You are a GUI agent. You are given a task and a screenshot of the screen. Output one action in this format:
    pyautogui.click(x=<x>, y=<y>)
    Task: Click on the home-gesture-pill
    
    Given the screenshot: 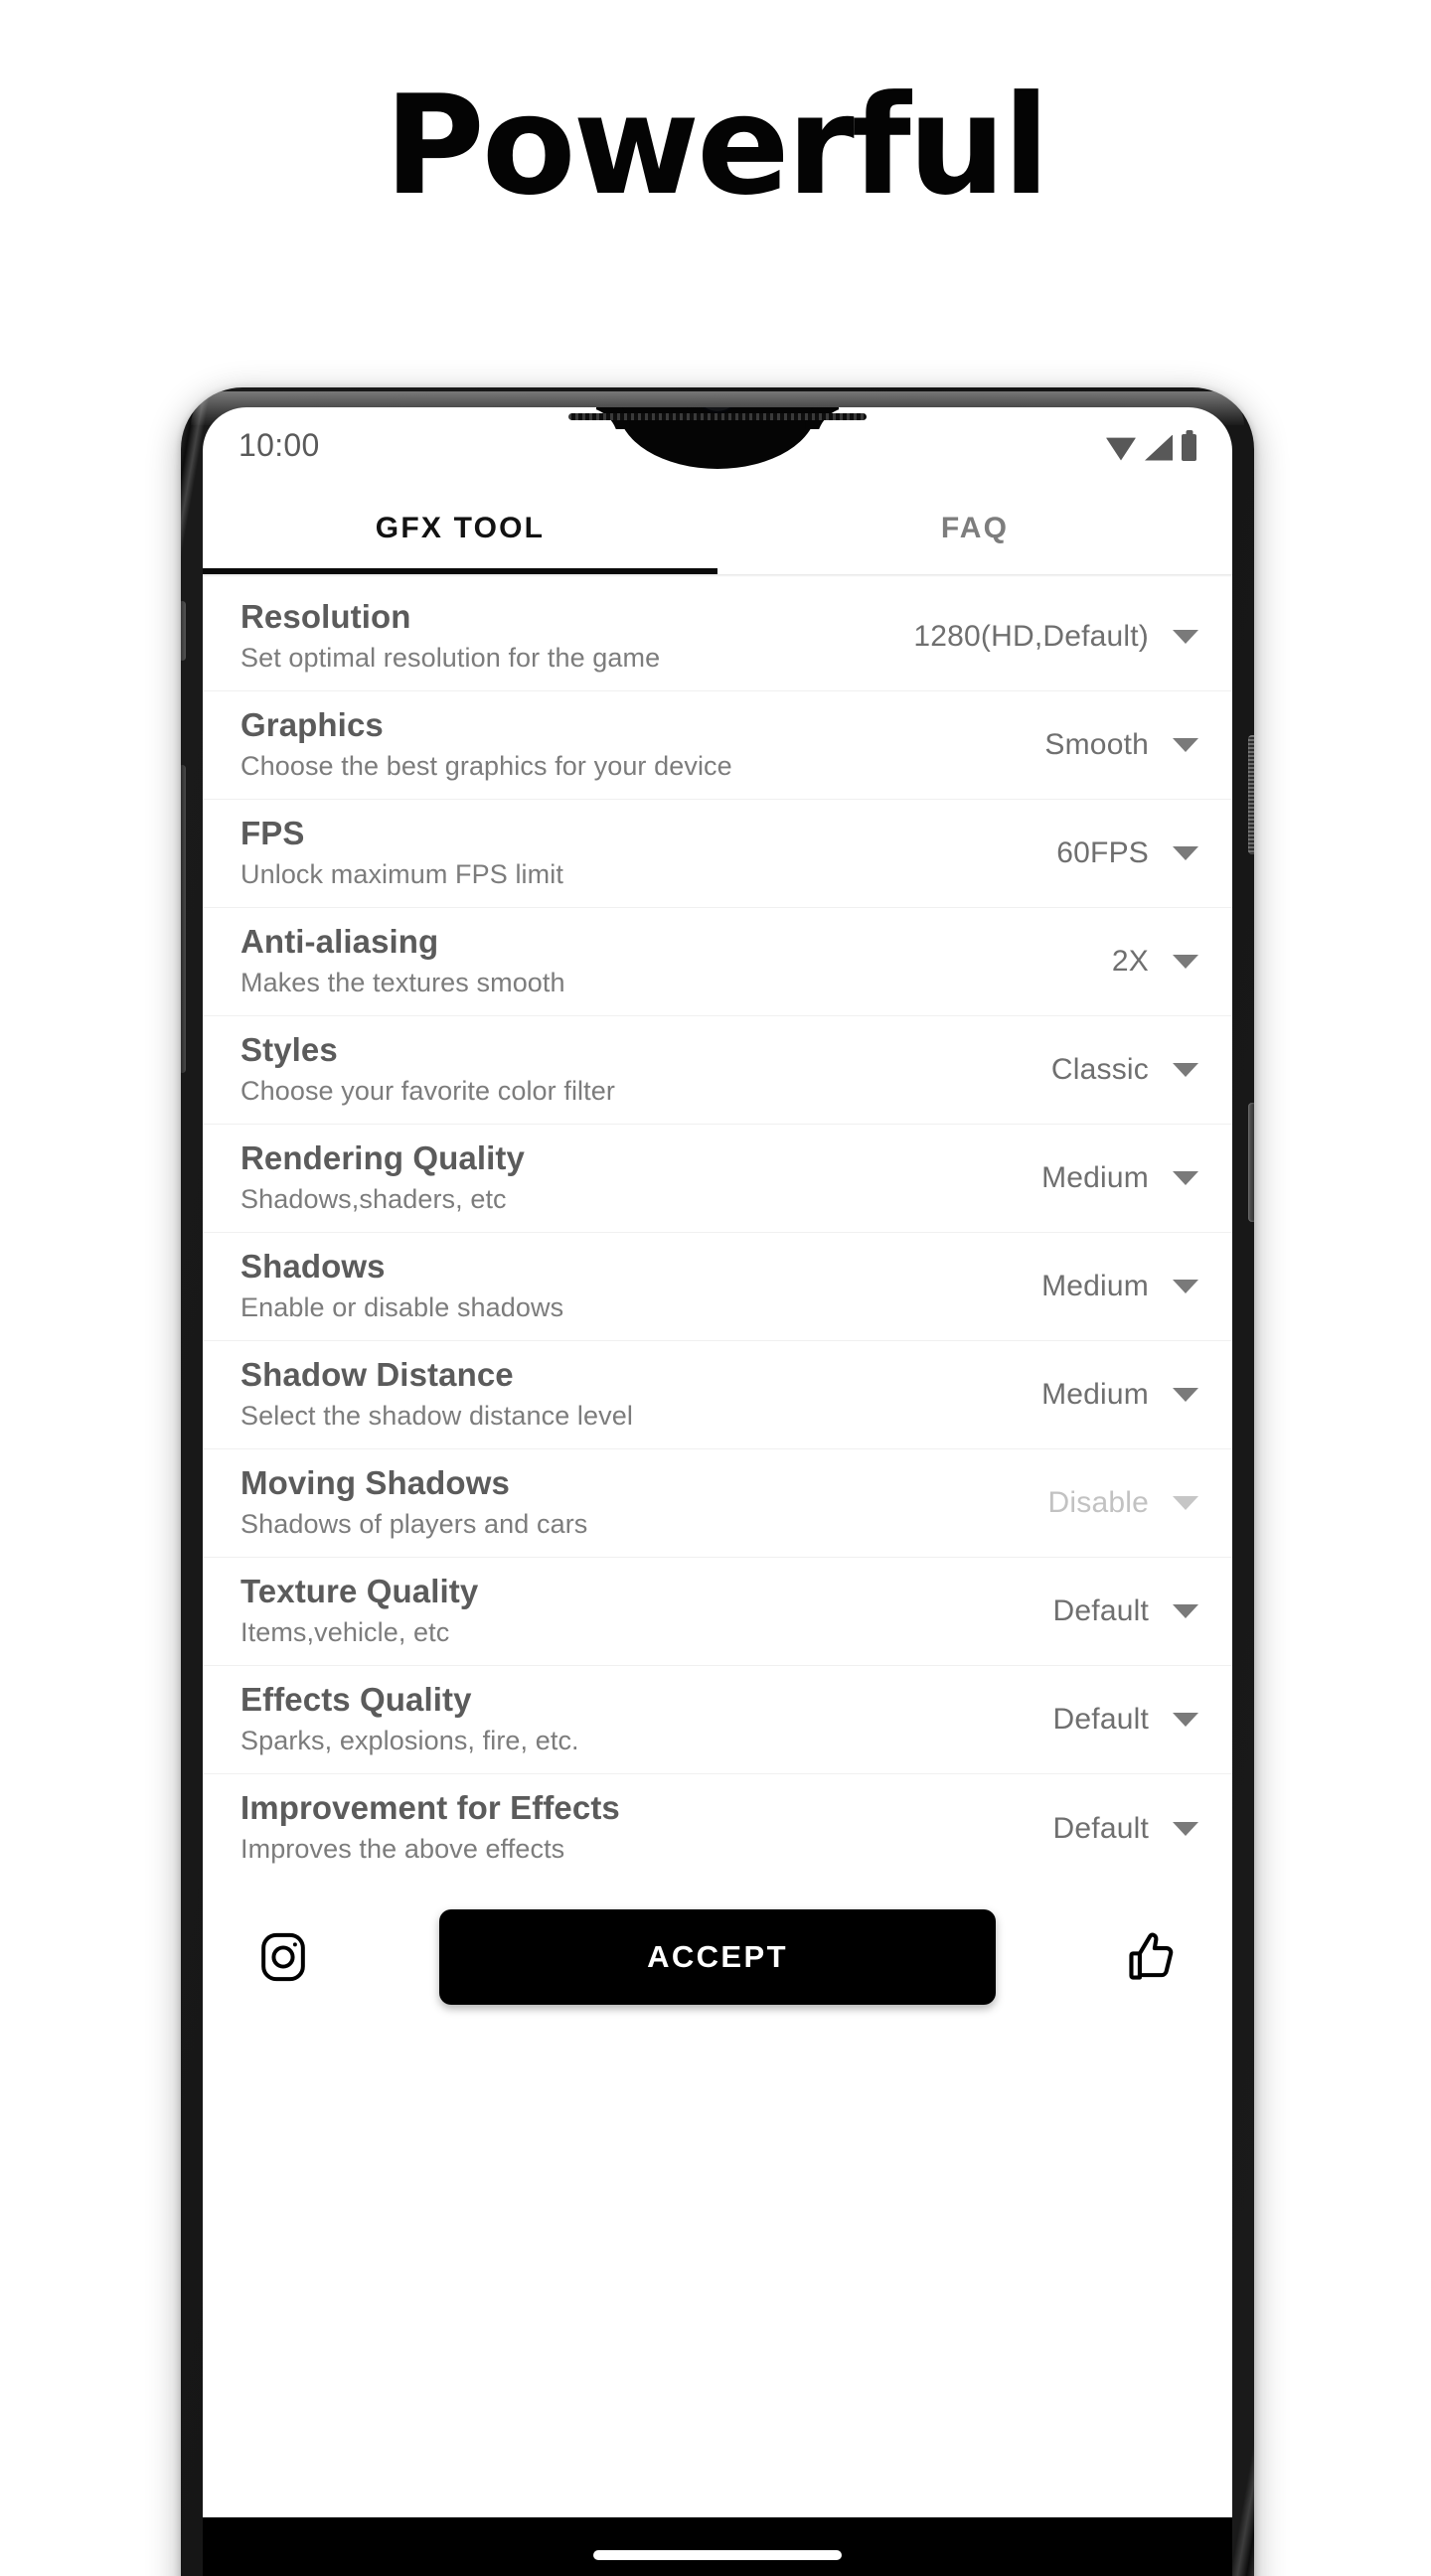 What is the action you would take?
    pyautogui.click(x=718, y=2555)
    